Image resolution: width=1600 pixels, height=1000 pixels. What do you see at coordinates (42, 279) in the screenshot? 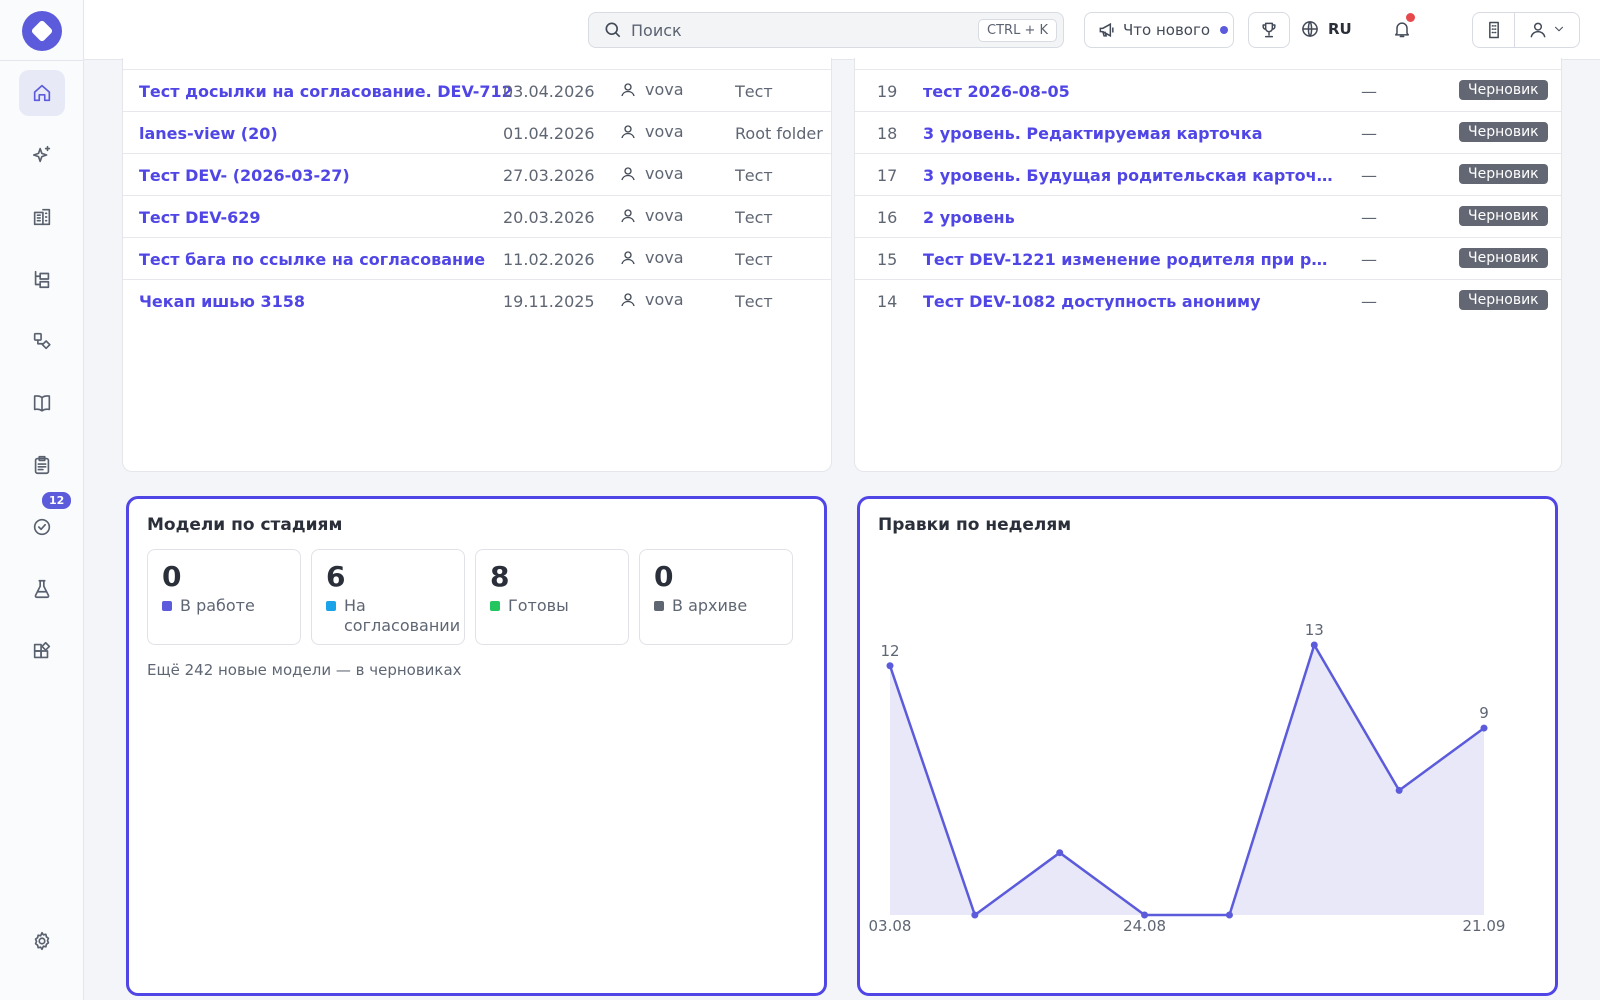
I see `sidebar-item-structure` at bounding box center [42, 279].